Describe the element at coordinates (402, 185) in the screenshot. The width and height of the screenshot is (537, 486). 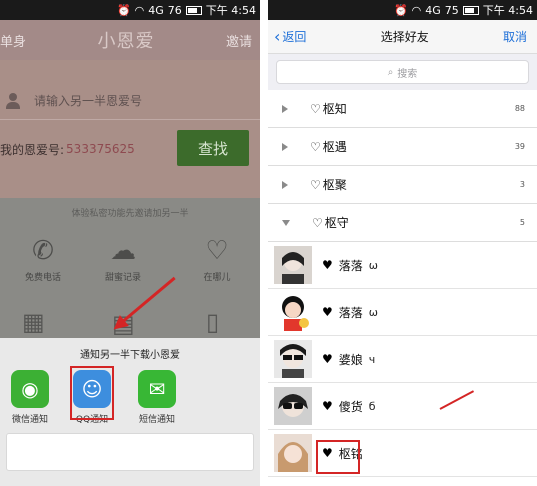
I see `group-row: ♡ 枢聚 3` at that location.